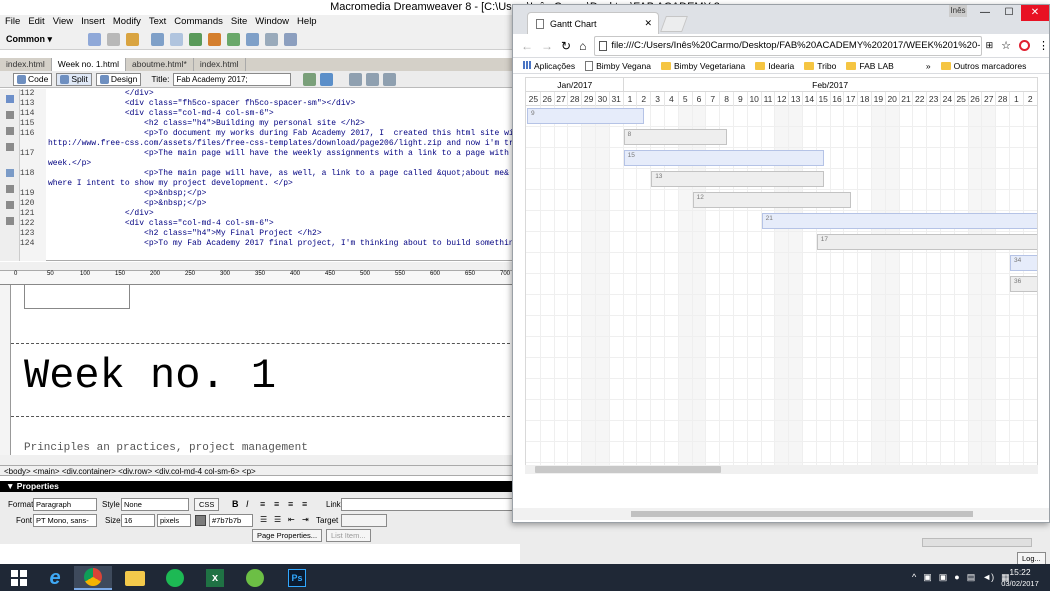  Describe the element at coordinates (723, 158) in the screenshot. I see `gantt-task-bar: 15` at that location.